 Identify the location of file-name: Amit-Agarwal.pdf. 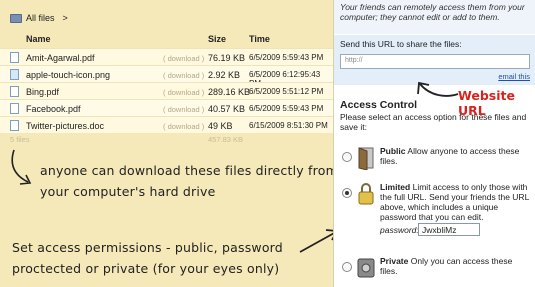
(60, 58).